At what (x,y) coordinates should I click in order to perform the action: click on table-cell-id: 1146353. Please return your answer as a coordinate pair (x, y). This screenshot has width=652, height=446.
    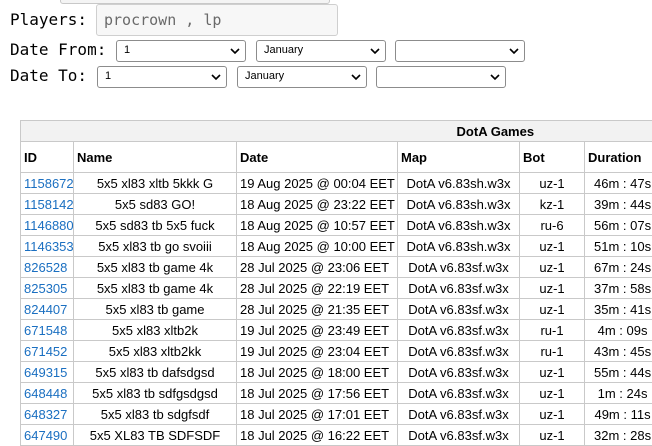
    Looking at the image, I should click on (47, 246).